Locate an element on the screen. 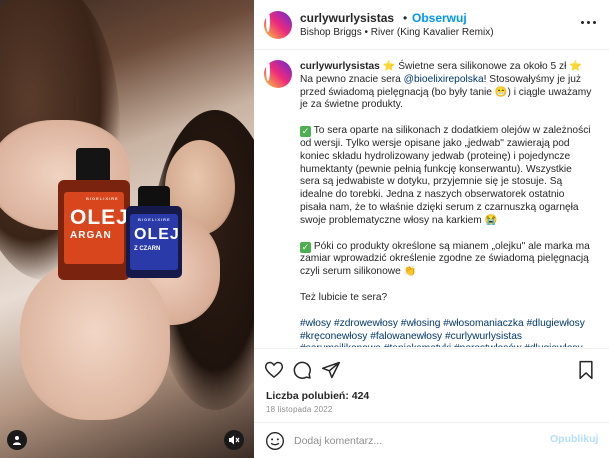 Image resolution: width=609 pixels, height=458 pixels. bottle-label: BIOELIXIRE OLEJ ARGAN is located at coordinates (96, 228).